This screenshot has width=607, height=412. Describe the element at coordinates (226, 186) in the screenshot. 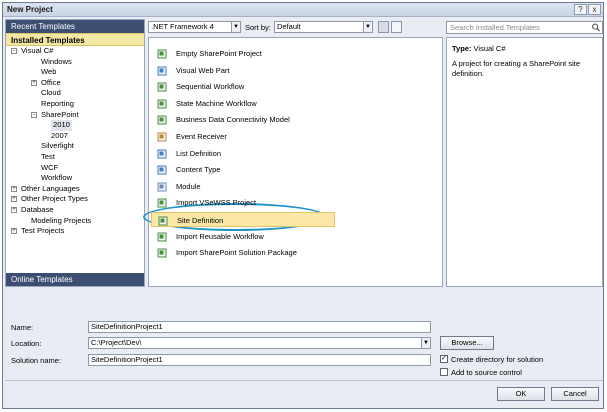

I see `template-item: Module` at that location.